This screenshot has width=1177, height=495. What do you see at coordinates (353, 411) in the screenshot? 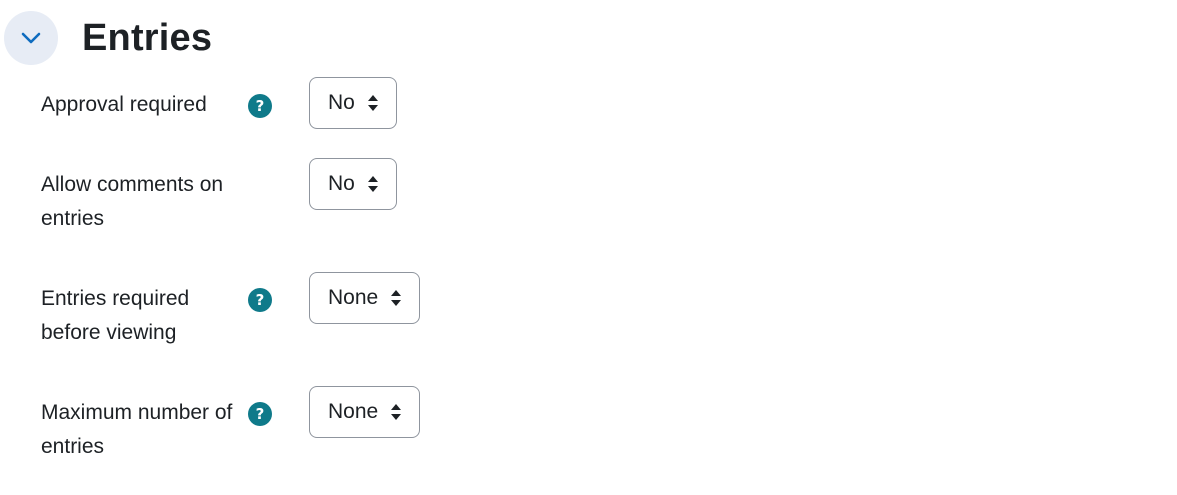
I see `maximum-entries-select-value: None` at bounding box center [353, 411].